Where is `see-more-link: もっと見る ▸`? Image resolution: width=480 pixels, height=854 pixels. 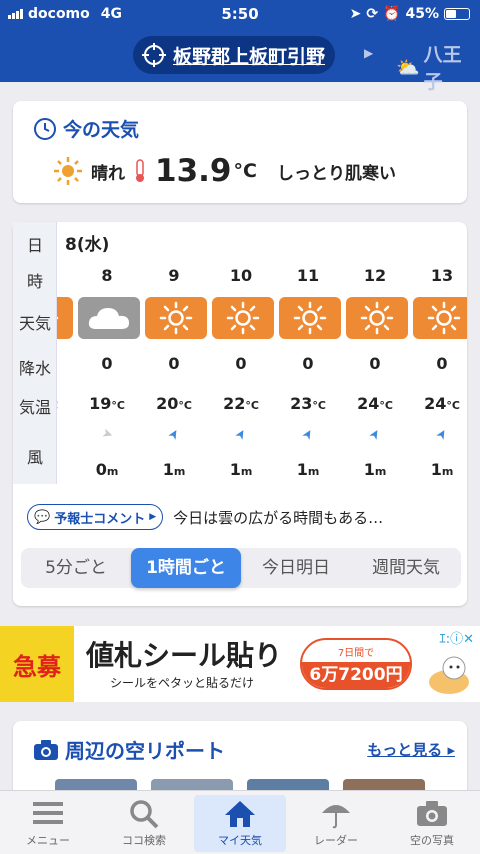 see-more-link: もっと見る ▸ is located at coordinates (411, 749).